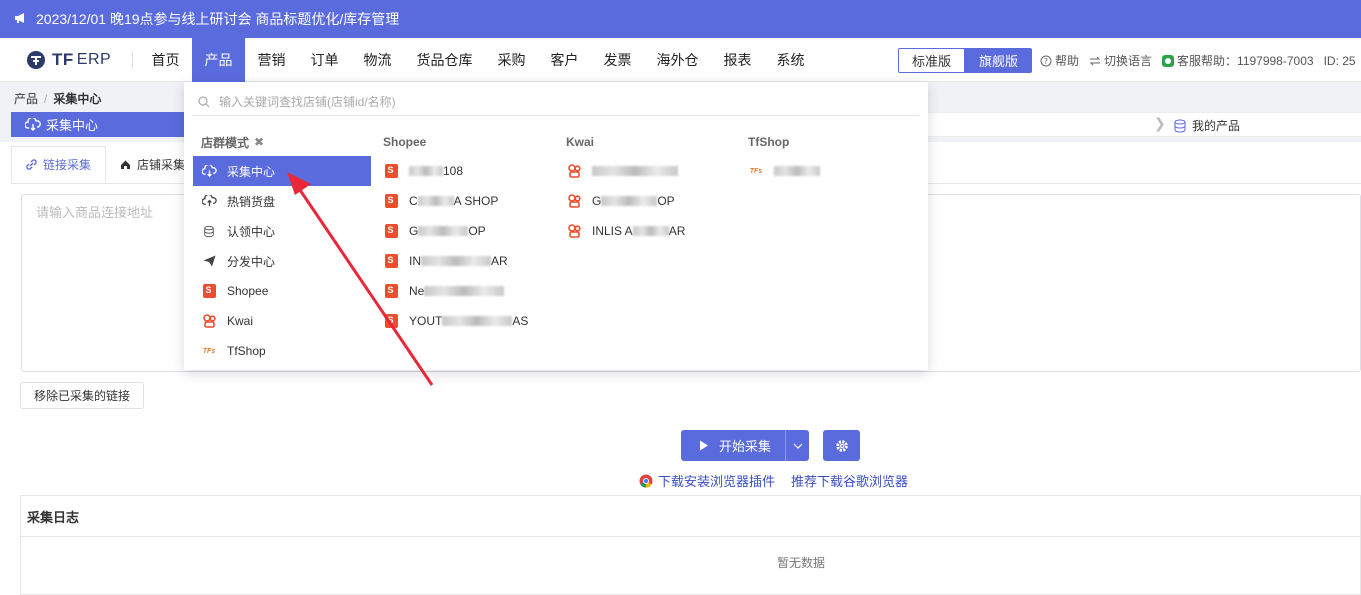 Image resolution: width=1361 pixels, height=595 pixels. I want to click on help-link: ? 帮助, so click(1059, 60).